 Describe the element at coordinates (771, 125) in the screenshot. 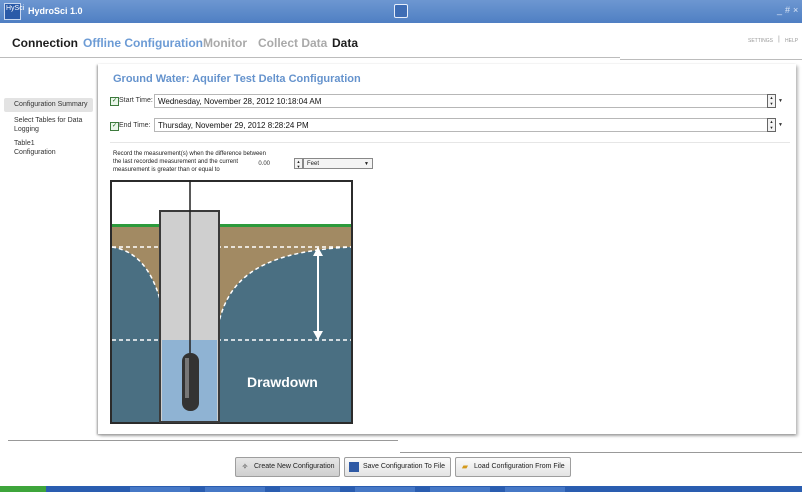

I see `end-time-spinner: ▲ ▼` at that location.